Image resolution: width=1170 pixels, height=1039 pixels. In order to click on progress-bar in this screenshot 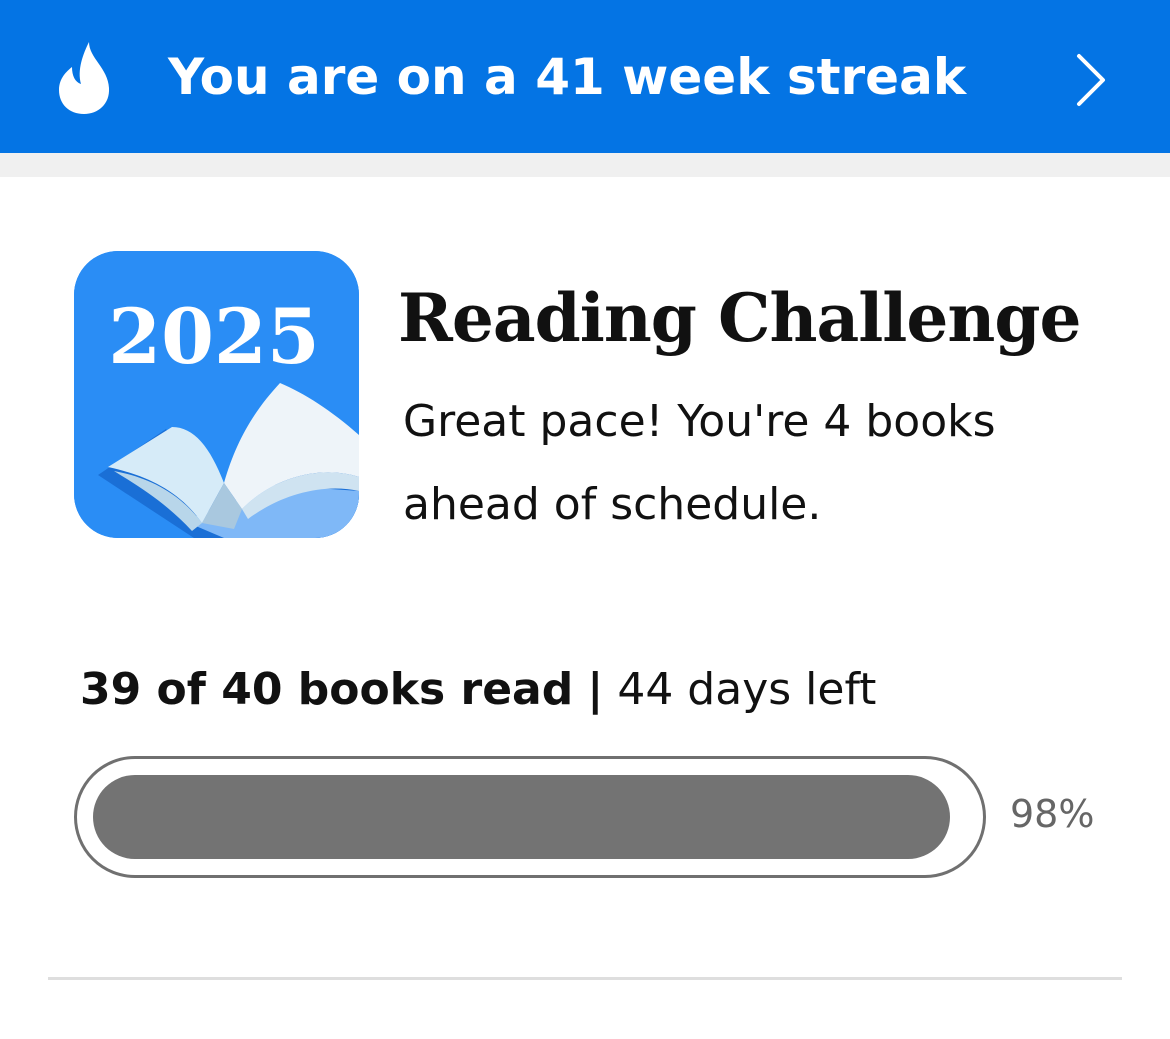, I will do `click(530, 817)`.